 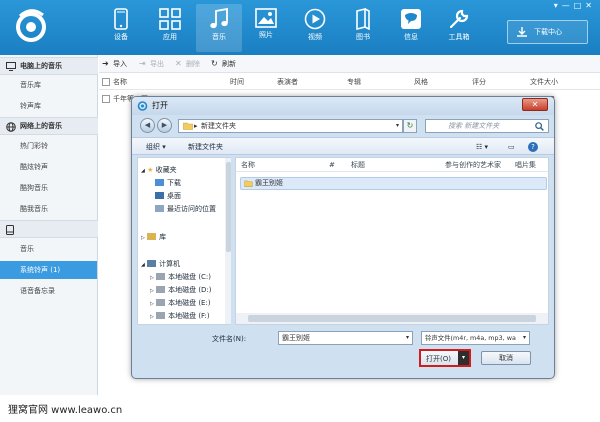 I want to click on apps-icon, so click(x=170, y=19).